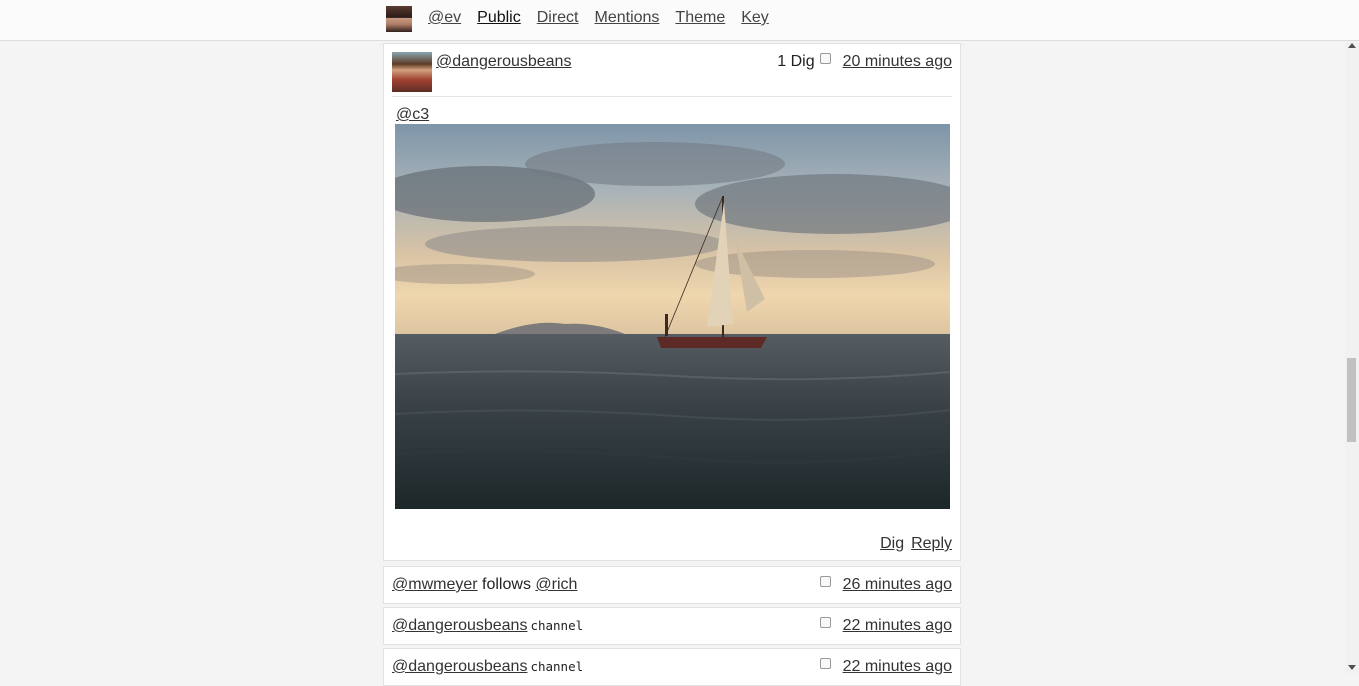  I want to click on reply-button: Reply, so click(931, 544).